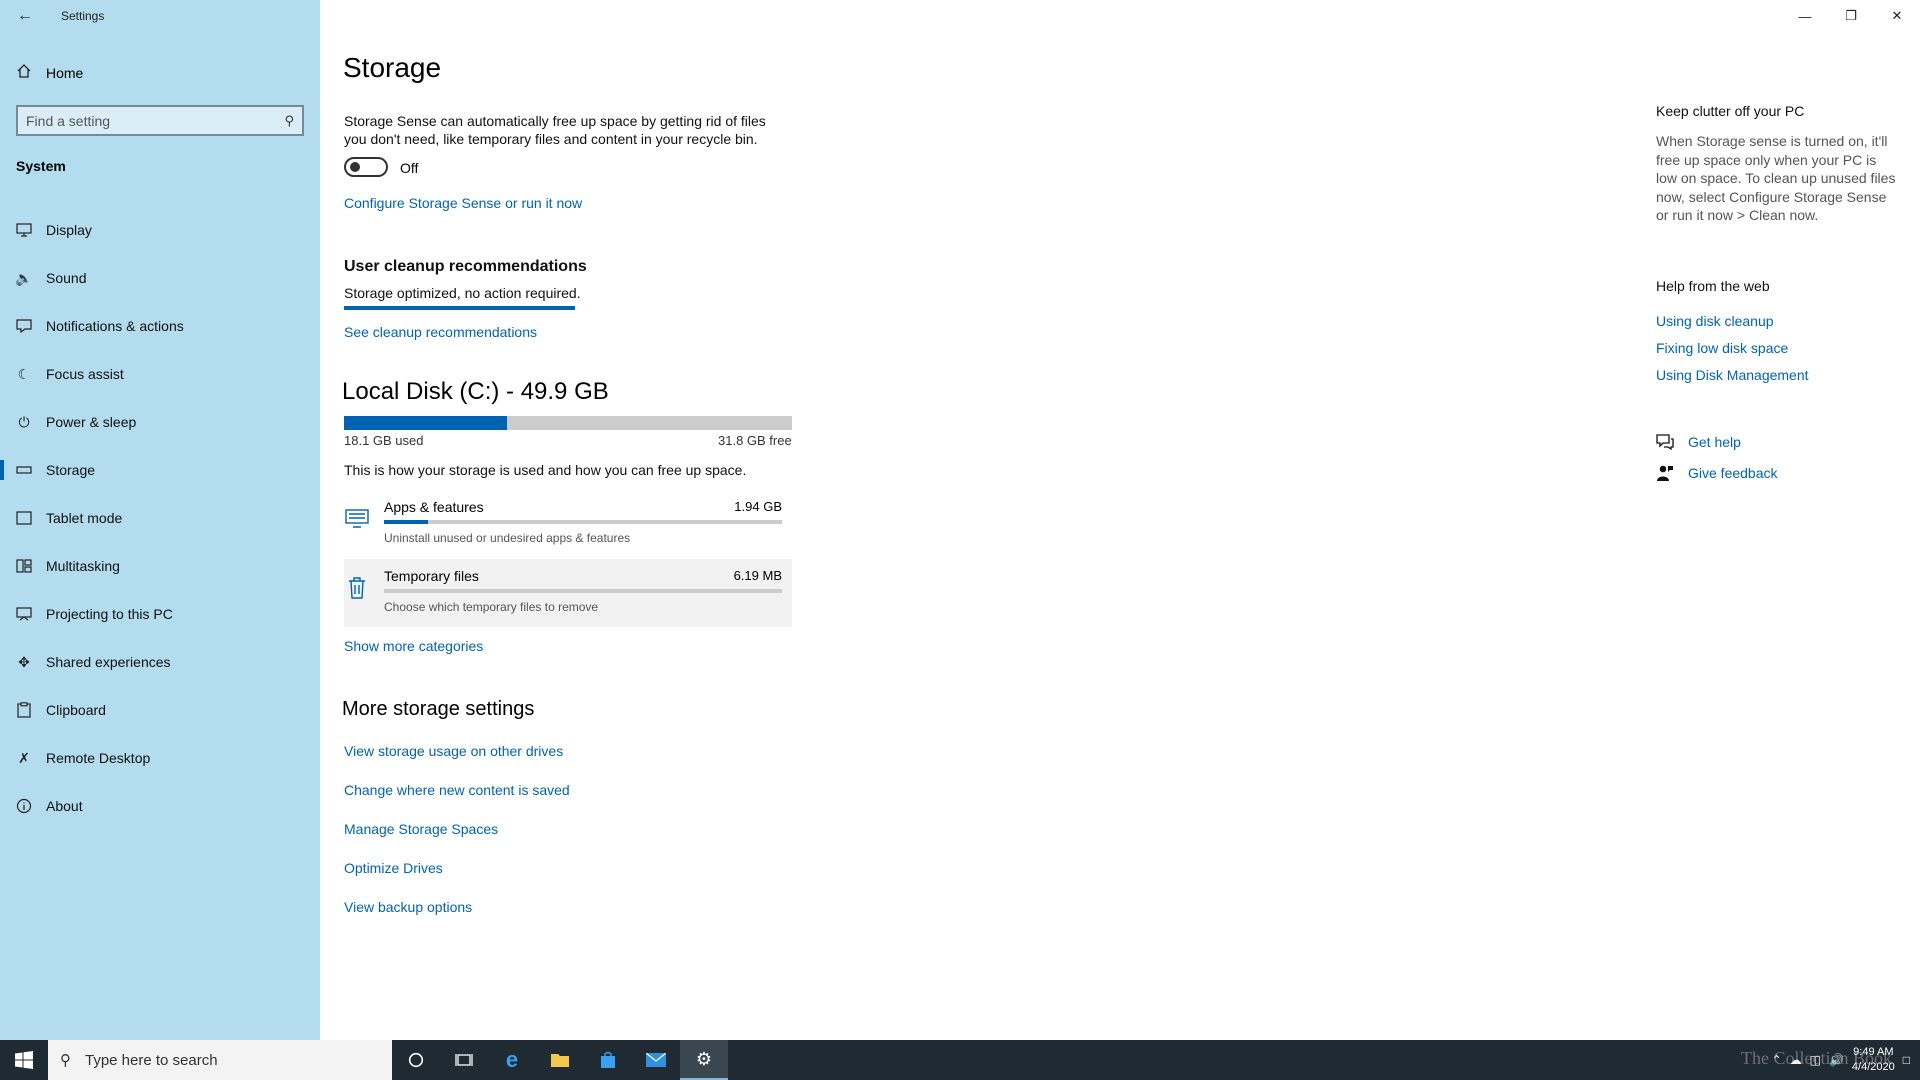 This screenshot has width=1920, height=1080. Describe the element at coordinates (457, 790) in the screenshot. I see `change-new-content-location-link: Change where new content is saved` at that location.